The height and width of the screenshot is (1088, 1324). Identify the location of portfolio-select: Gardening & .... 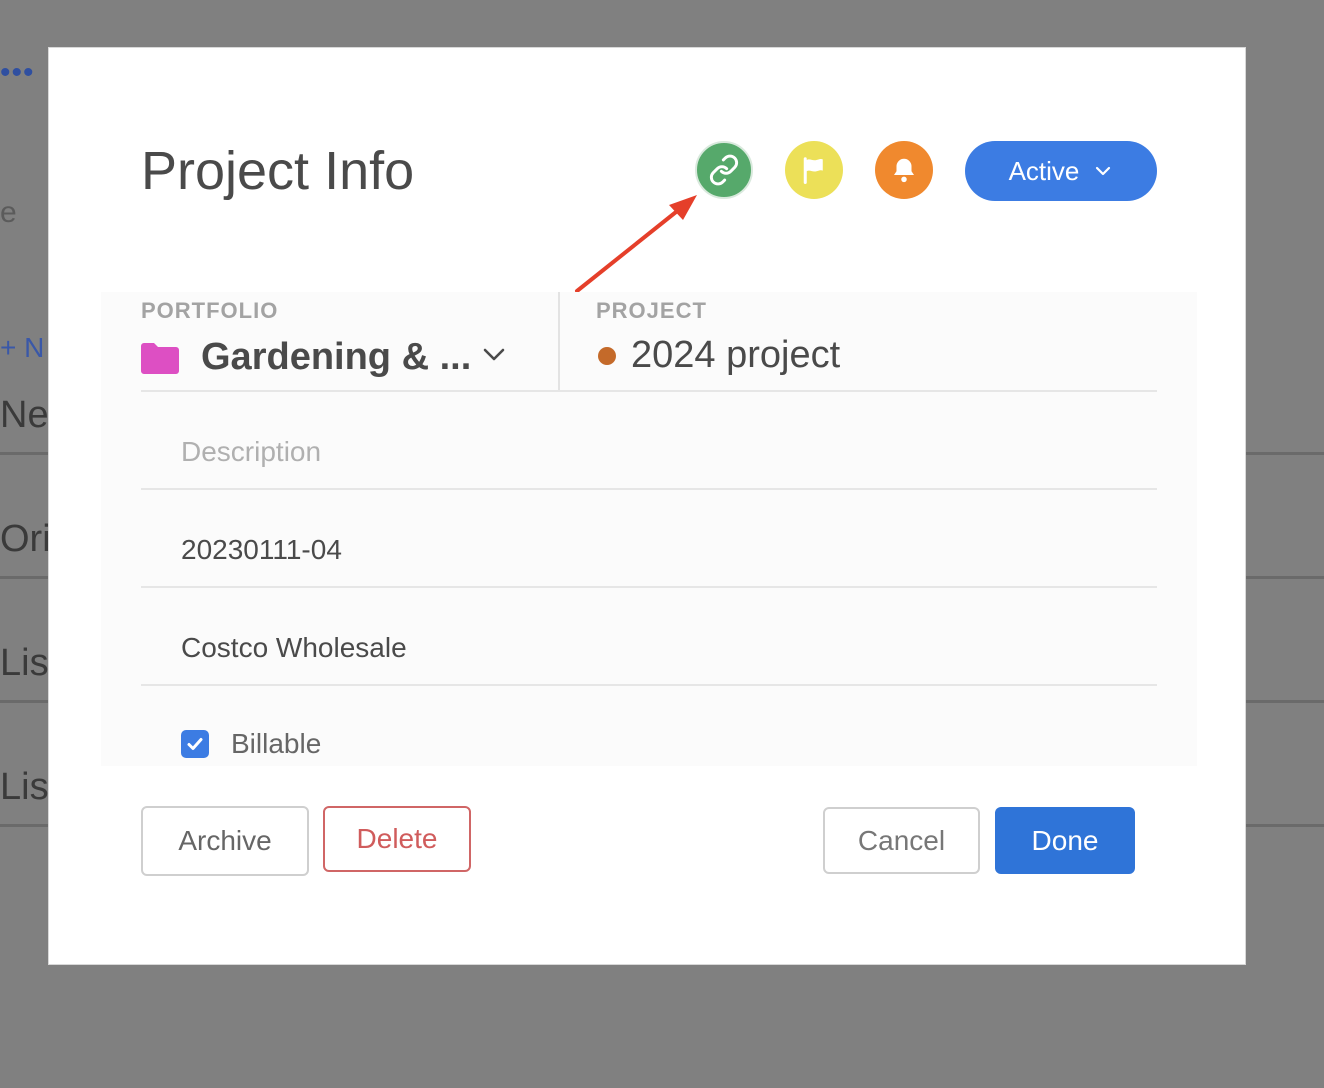
(336, 357).